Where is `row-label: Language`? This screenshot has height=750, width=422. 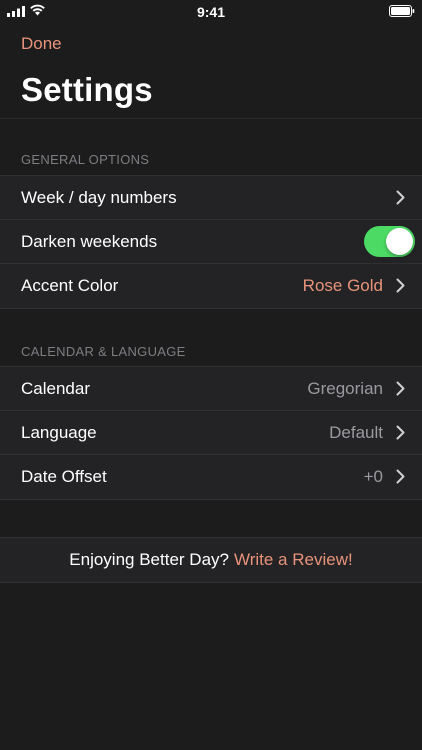
row-label: Language is located at coordinates (59, 432).